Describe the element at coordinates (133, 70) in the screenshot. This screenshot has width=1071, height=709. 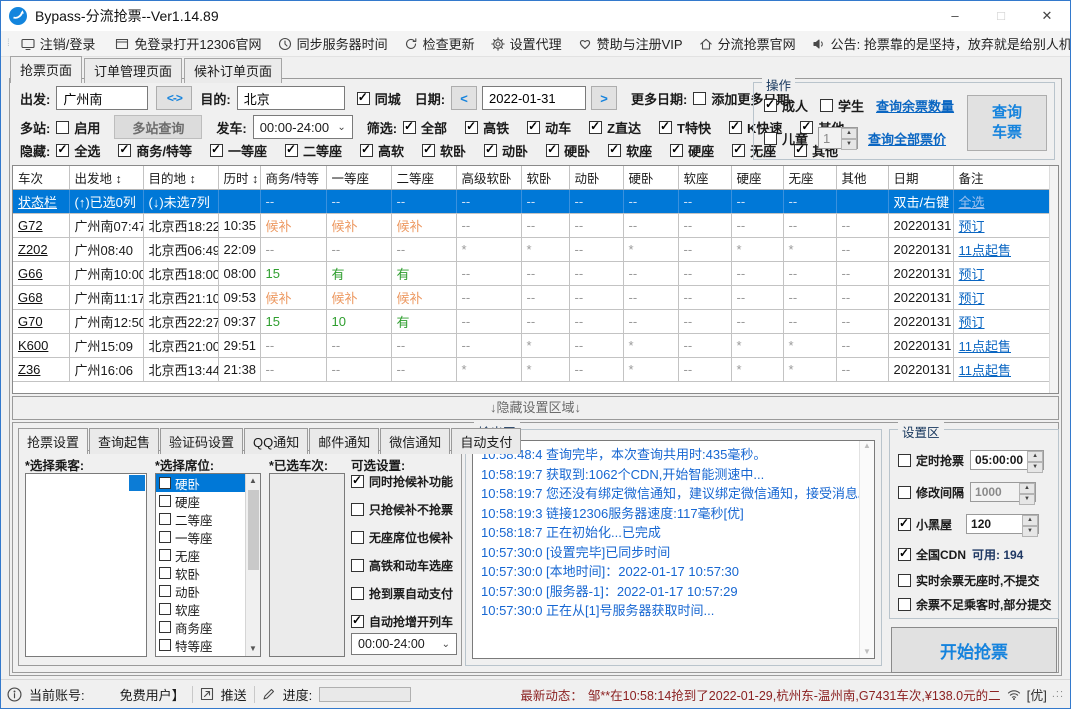
I see `tab-order-page: 订单管理页面` at that location.